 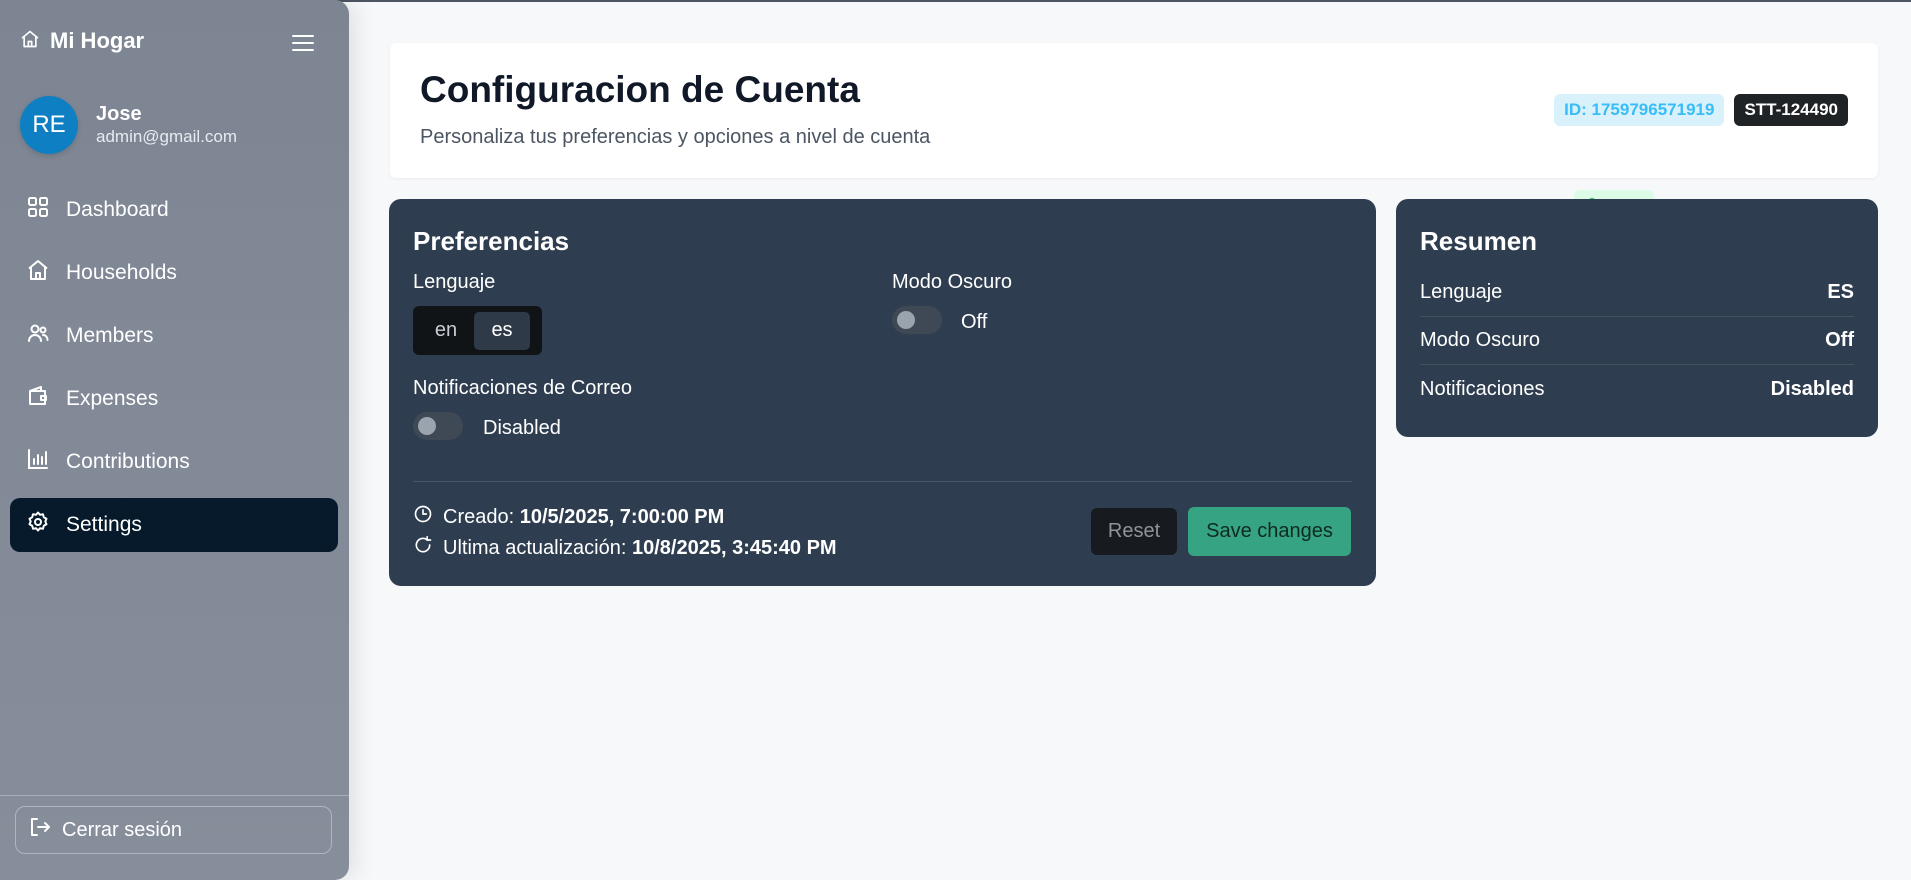 What do you see at coordinates (1701, 158) in the screenshot?
I see `badge-group: User ID: 1759796571919 STT-124490` at bounding box center [1701, 158].